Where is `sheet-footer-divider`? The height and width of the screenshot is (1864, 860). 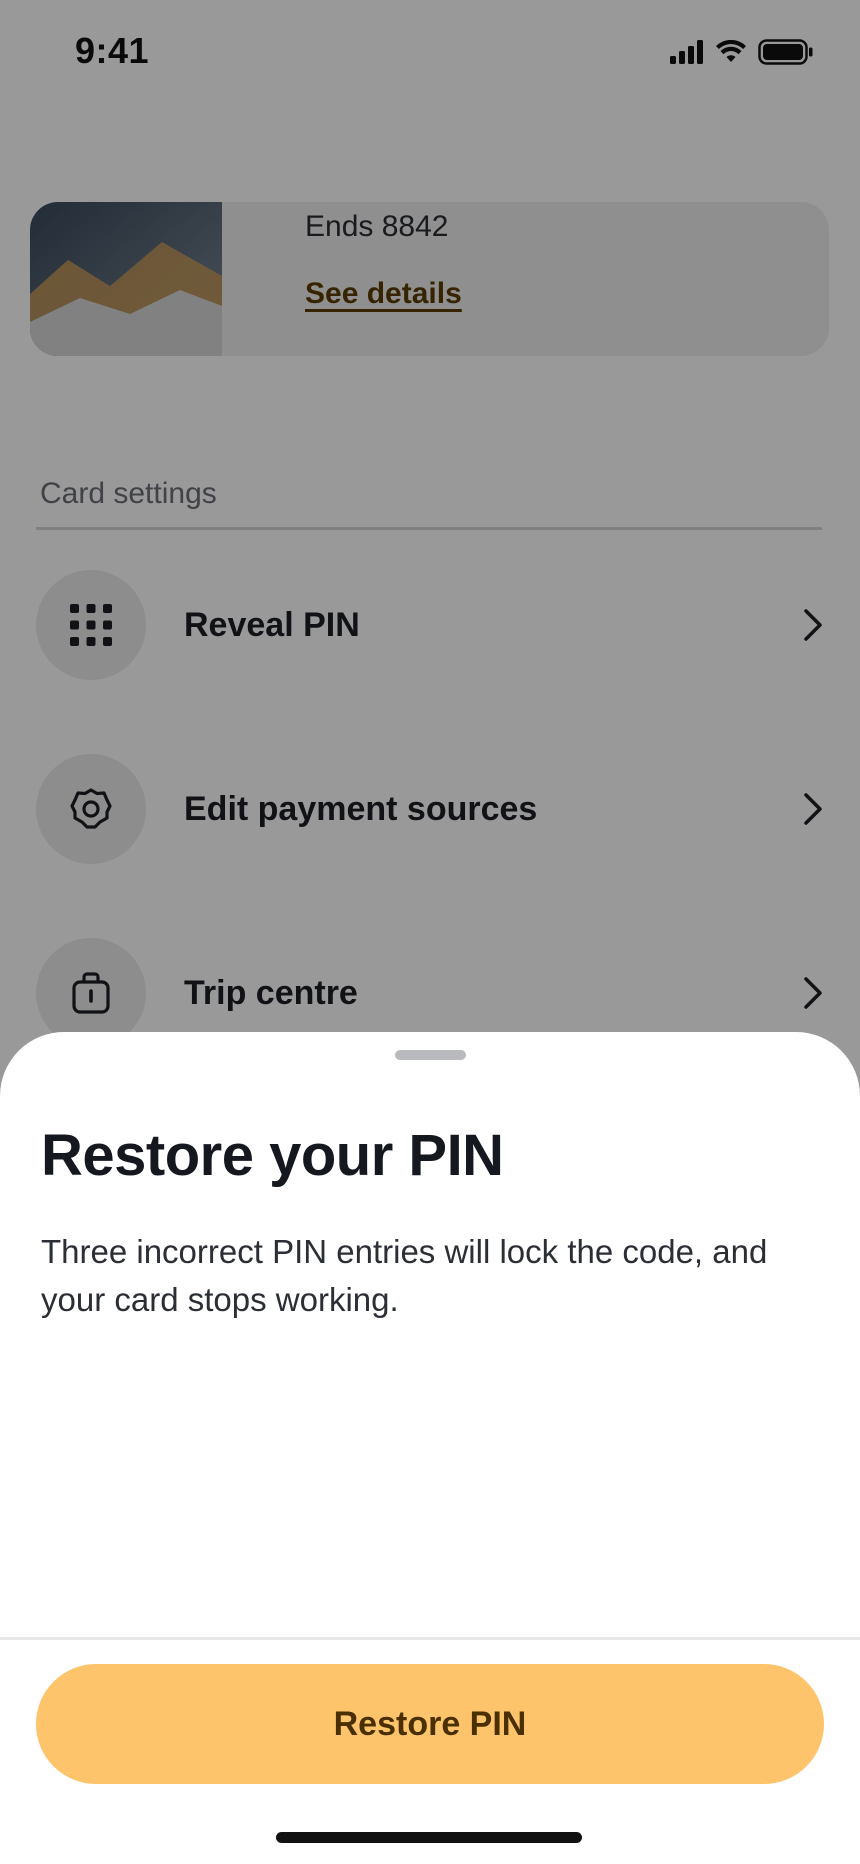
sheet-footer-divider is located at coordinates (430, 1638).